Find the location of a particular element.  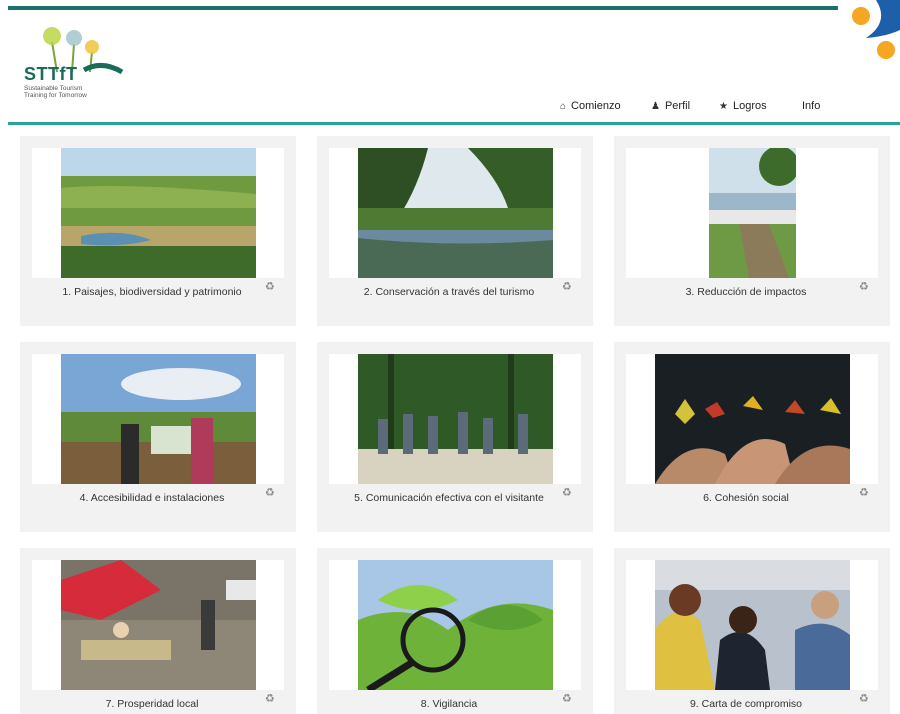

partner-logo-icon is located at coordinates (876, 29).